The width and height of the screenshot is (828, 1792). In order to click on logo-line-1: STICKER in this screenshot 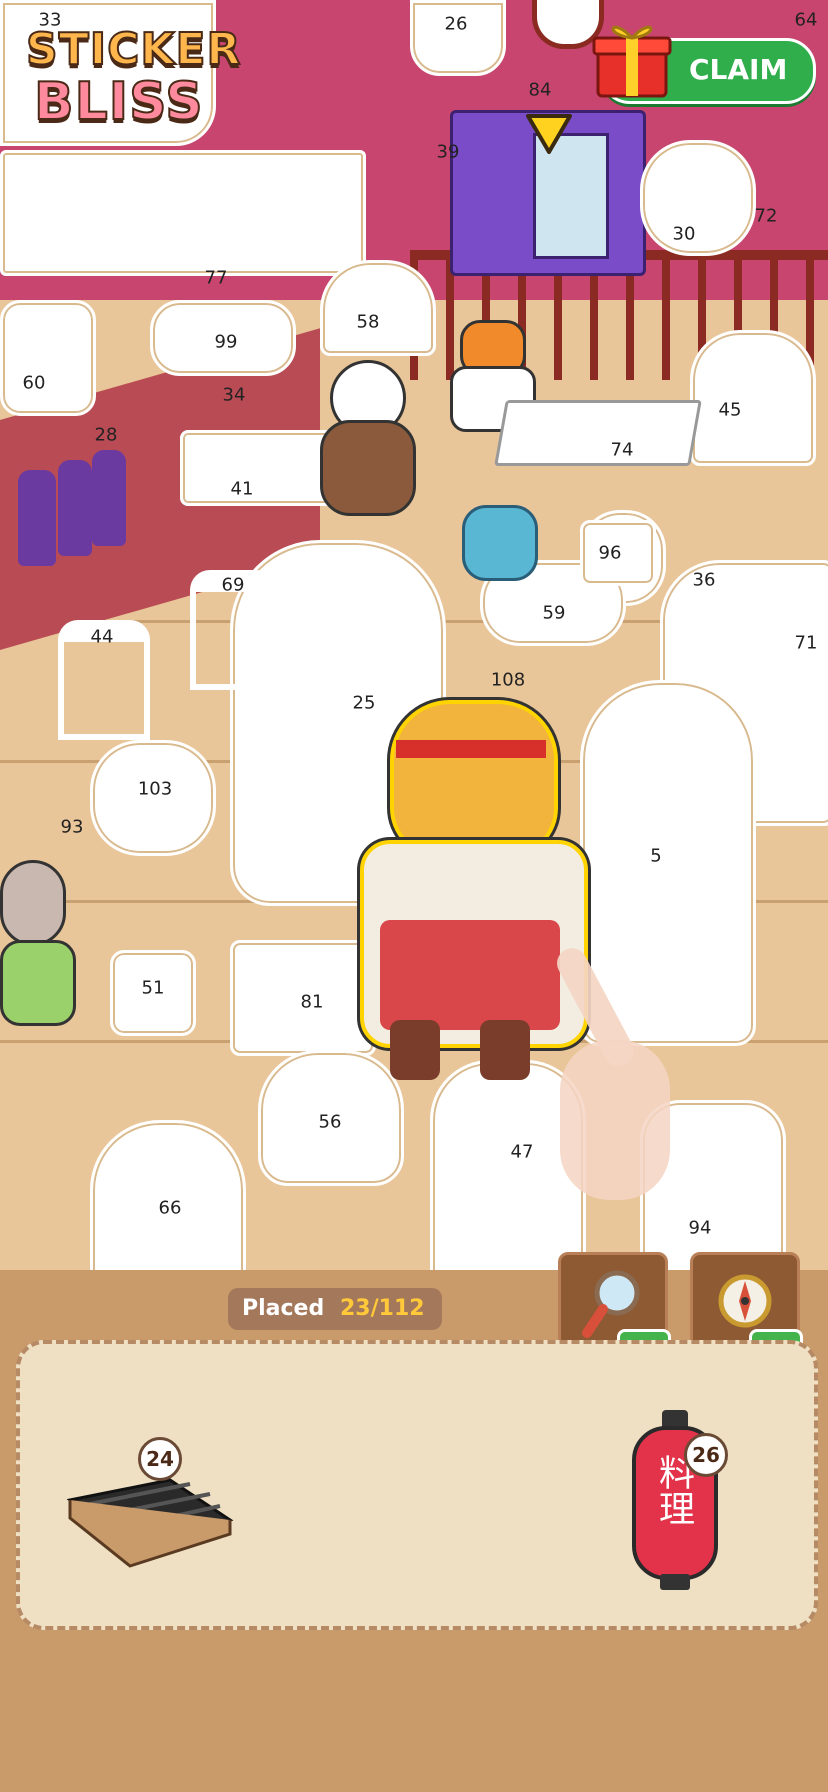, I will do `click(133, 49)`.